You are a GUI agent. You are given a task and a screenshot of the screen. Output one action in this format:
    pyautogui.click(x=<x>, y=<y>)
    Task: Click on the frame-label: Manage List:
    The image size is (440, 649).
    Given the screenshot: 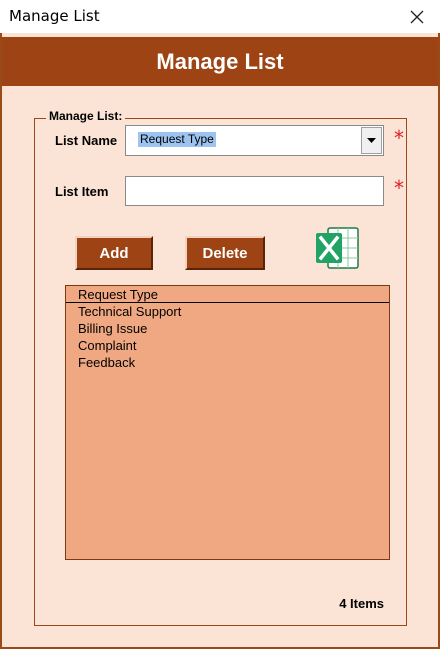 What is the action you would take?
    pyautogui.click(x=86, y=116)
    